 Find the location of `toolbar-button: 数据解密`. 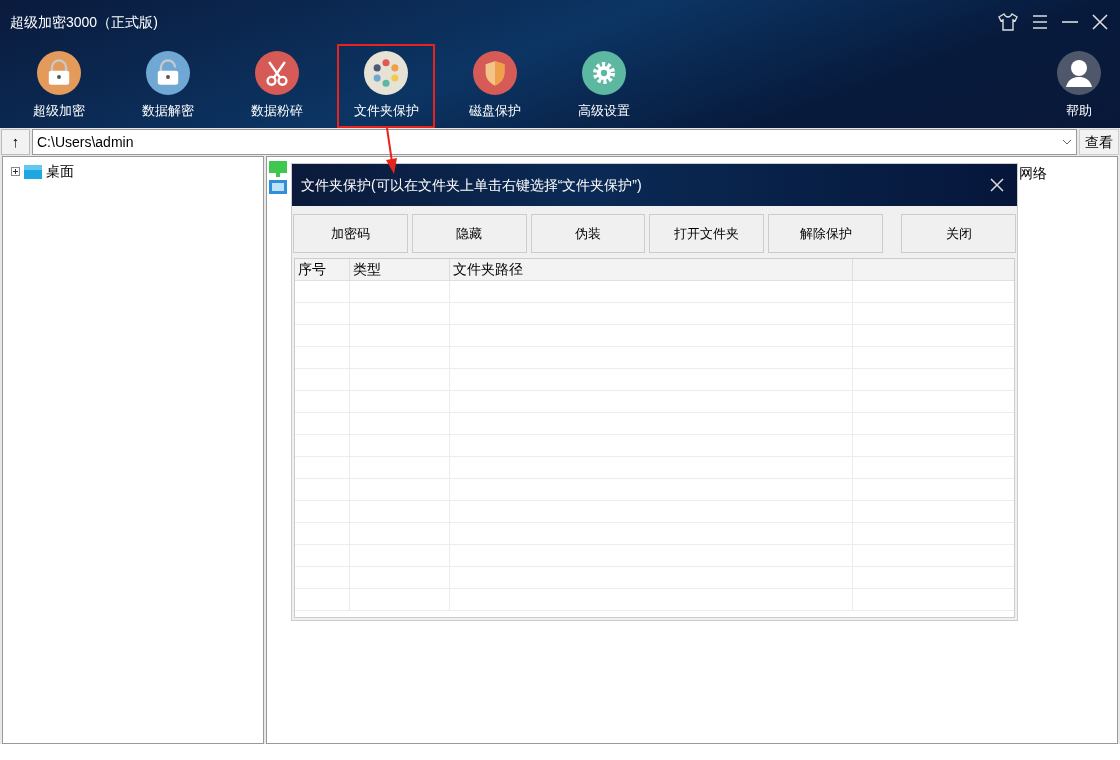

toolbar-button: 数据解密 is located at coordinates (168, 86).